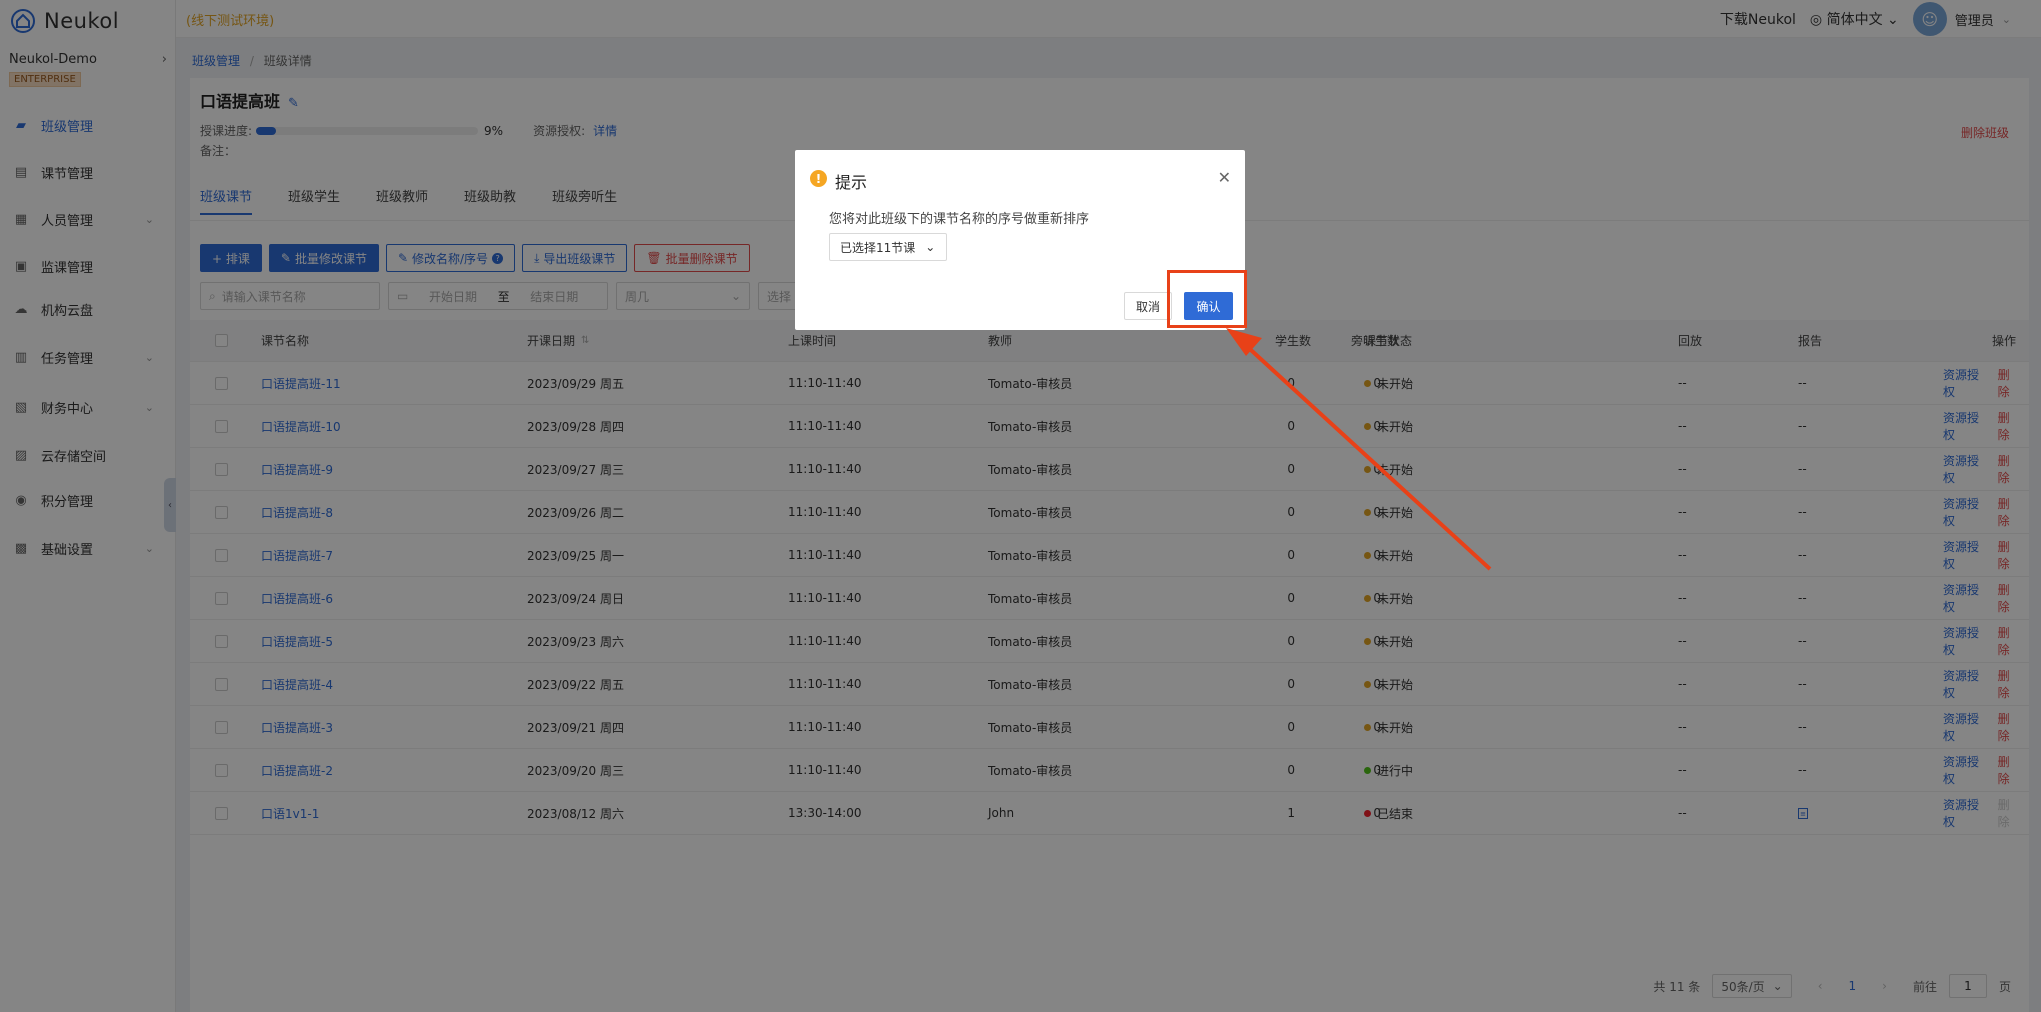  I want to click on close-icon: ✕, so click(1224, 177).